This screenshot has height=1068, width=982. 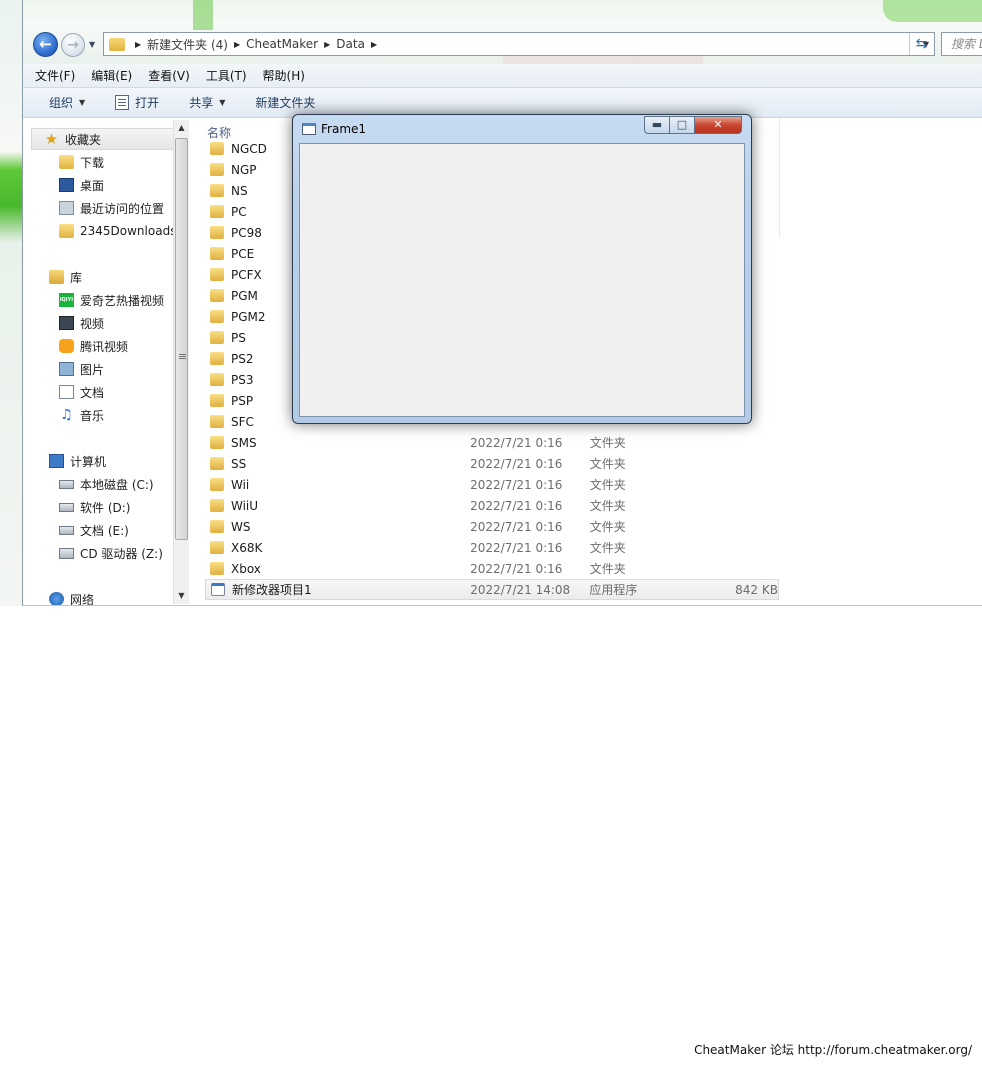 What do you see at coordinates (73, 45) in the screenshot?
I see `forward-button: →` at bounding box center [73, 45].